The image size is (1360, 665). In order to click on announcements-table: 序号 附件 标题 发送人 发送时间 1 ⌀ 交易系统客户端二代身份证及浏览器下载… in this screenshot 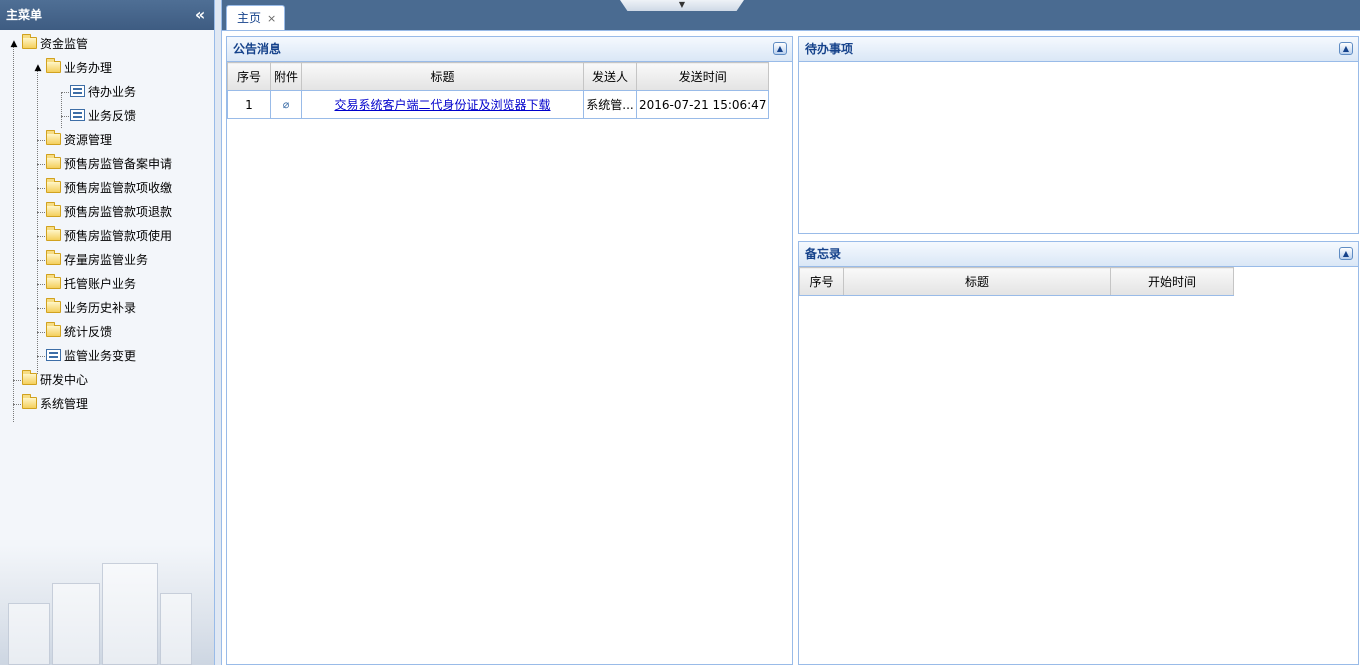, I will do `click(498, 90)`.